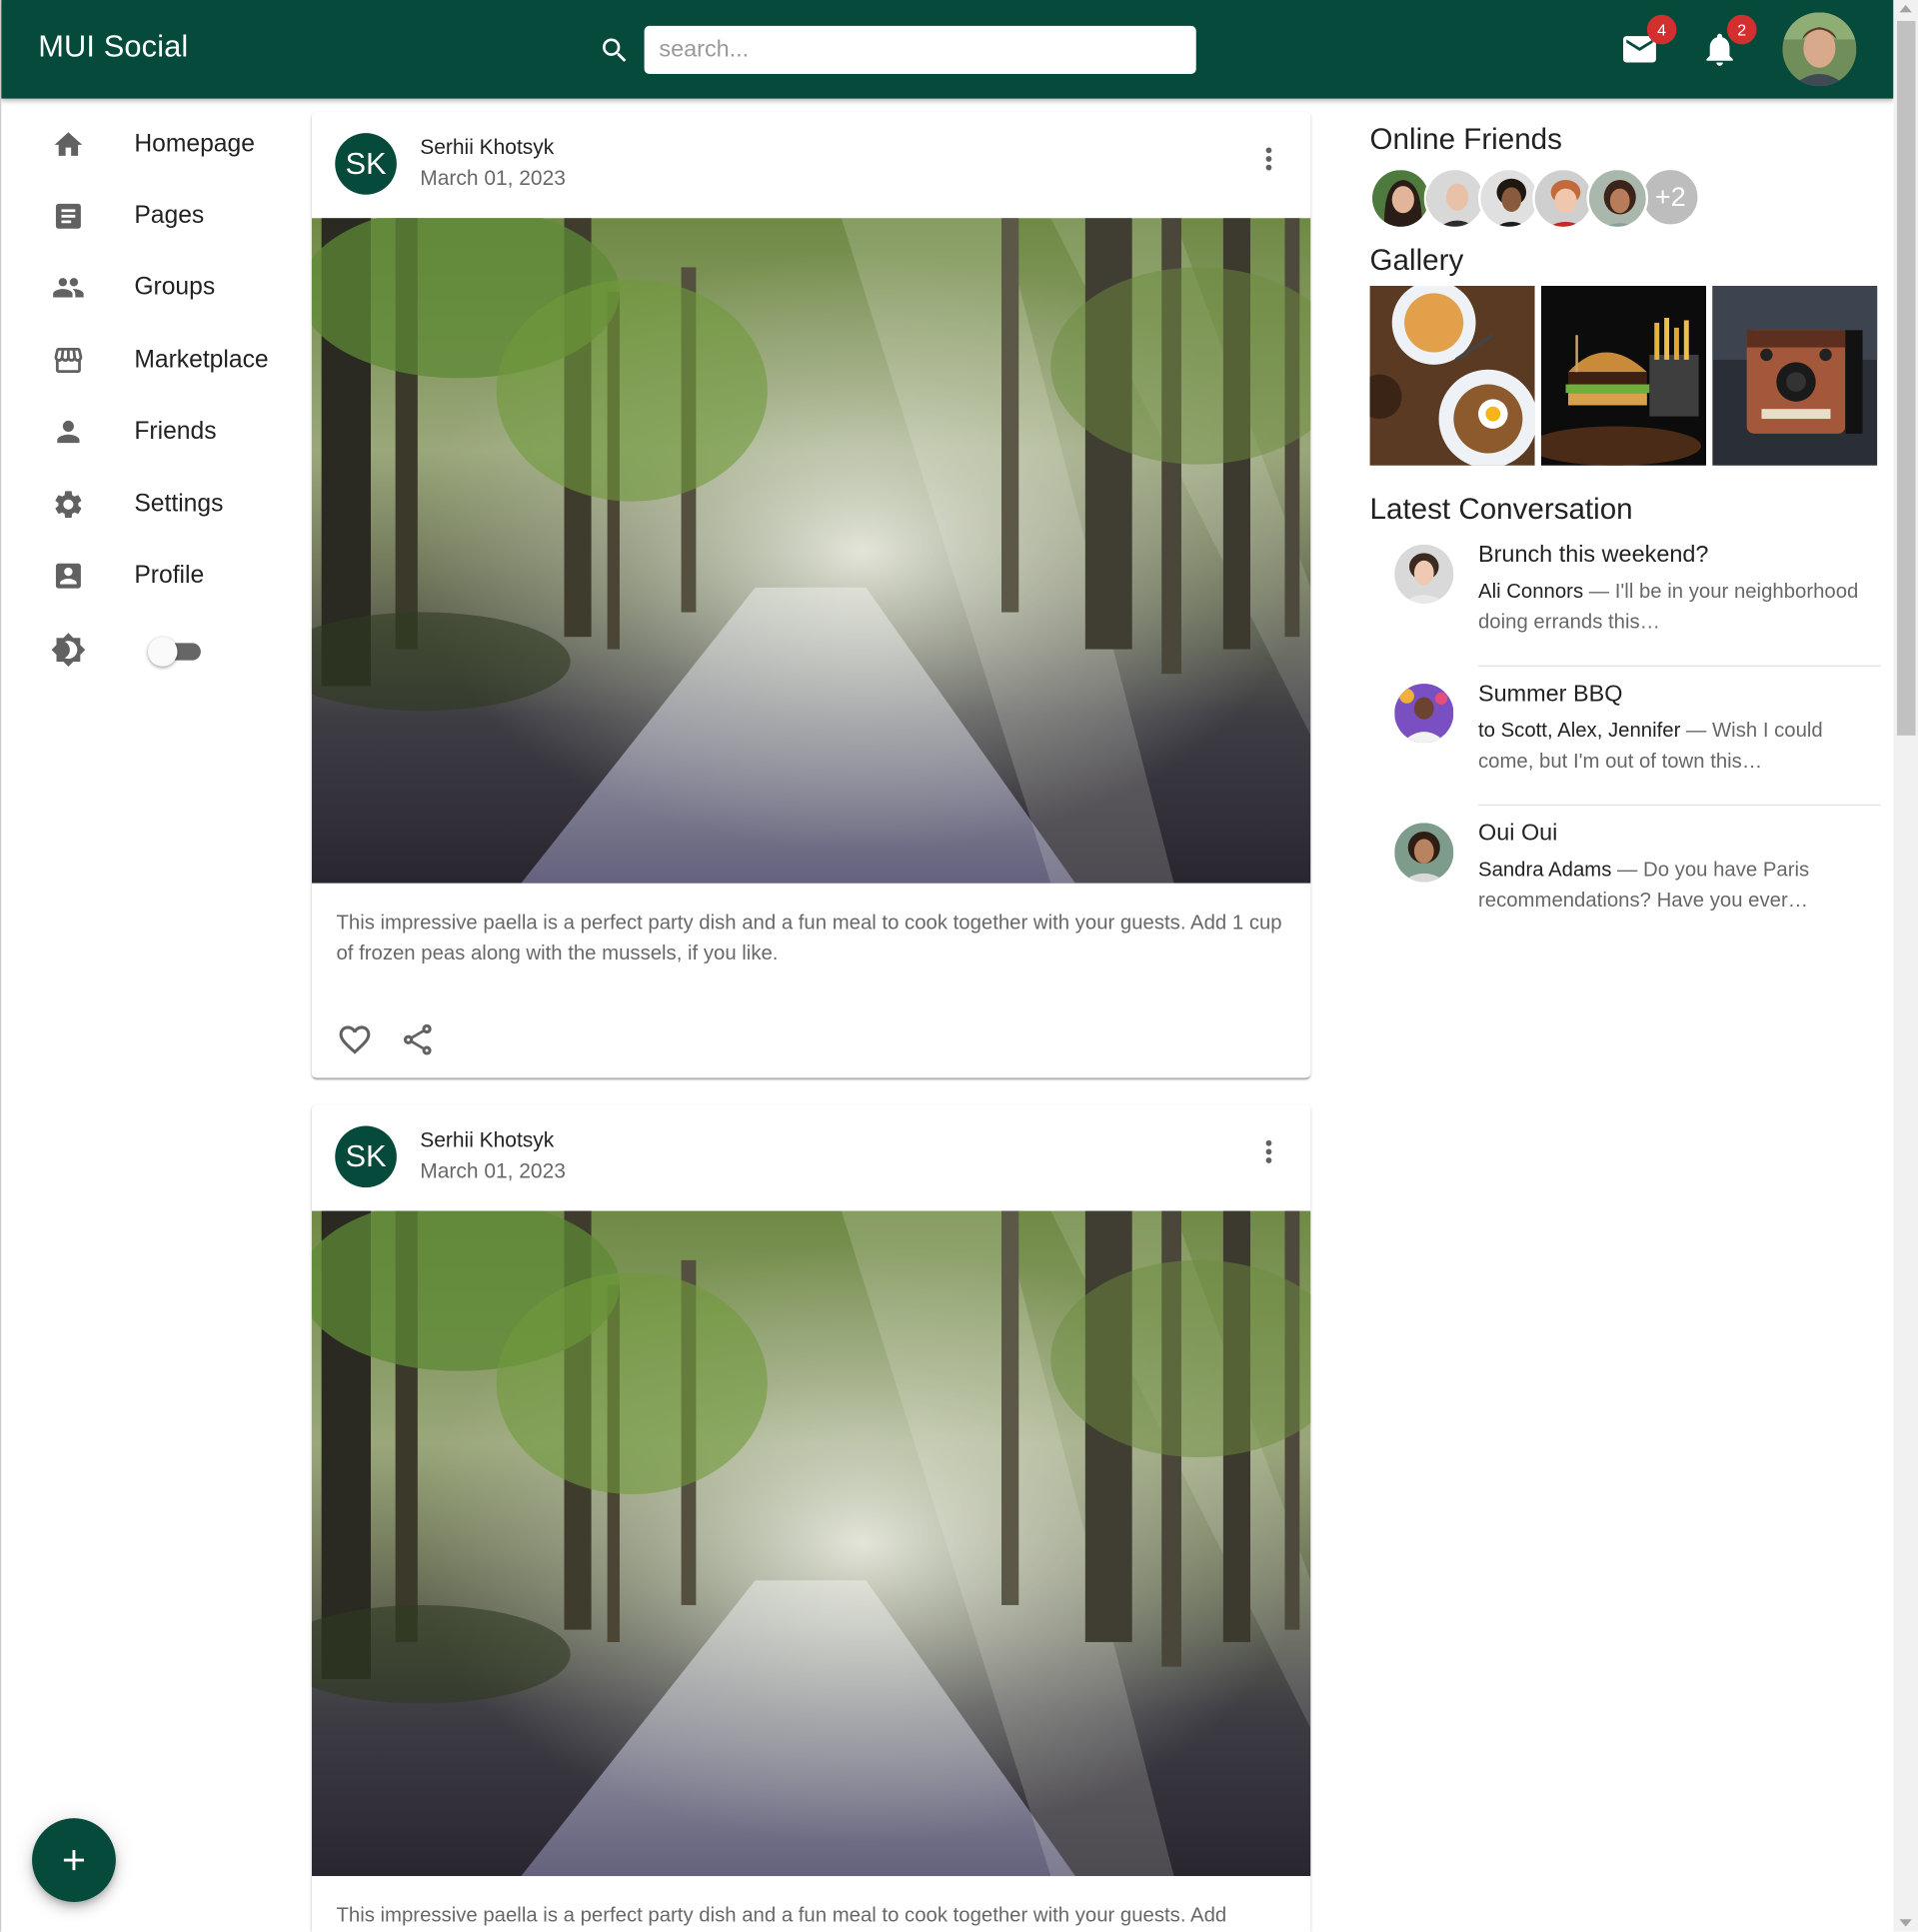 This screenshot has height=1932, width=1918. Describe the element at coordinates (113, 47) in the screenshot. I see `app-title: MUI Social` at that location.